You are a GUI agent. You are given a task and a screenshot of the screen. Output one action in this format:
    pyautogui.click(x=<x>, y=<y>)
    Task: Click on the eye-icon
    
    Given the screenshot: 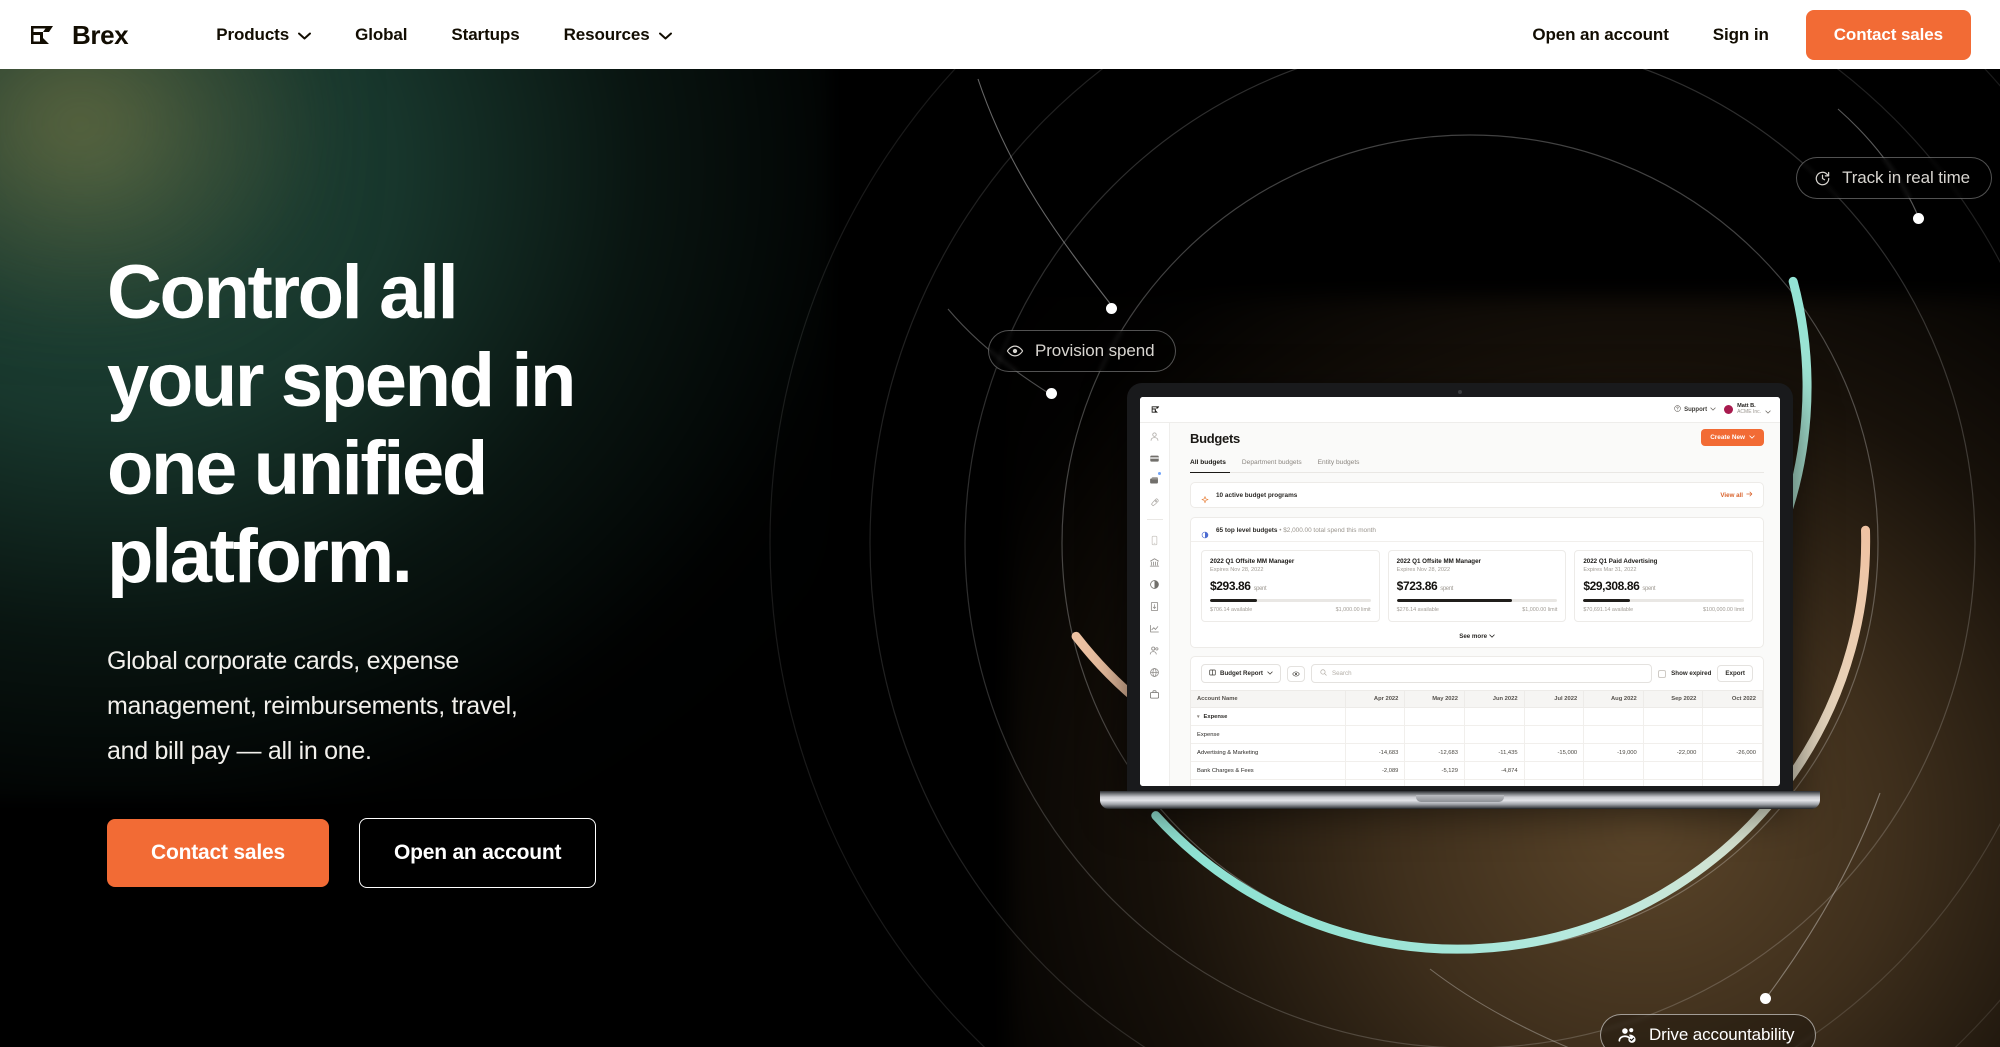 What is the action you would take?
    pyautogui.click(x=1015, y=351)
    